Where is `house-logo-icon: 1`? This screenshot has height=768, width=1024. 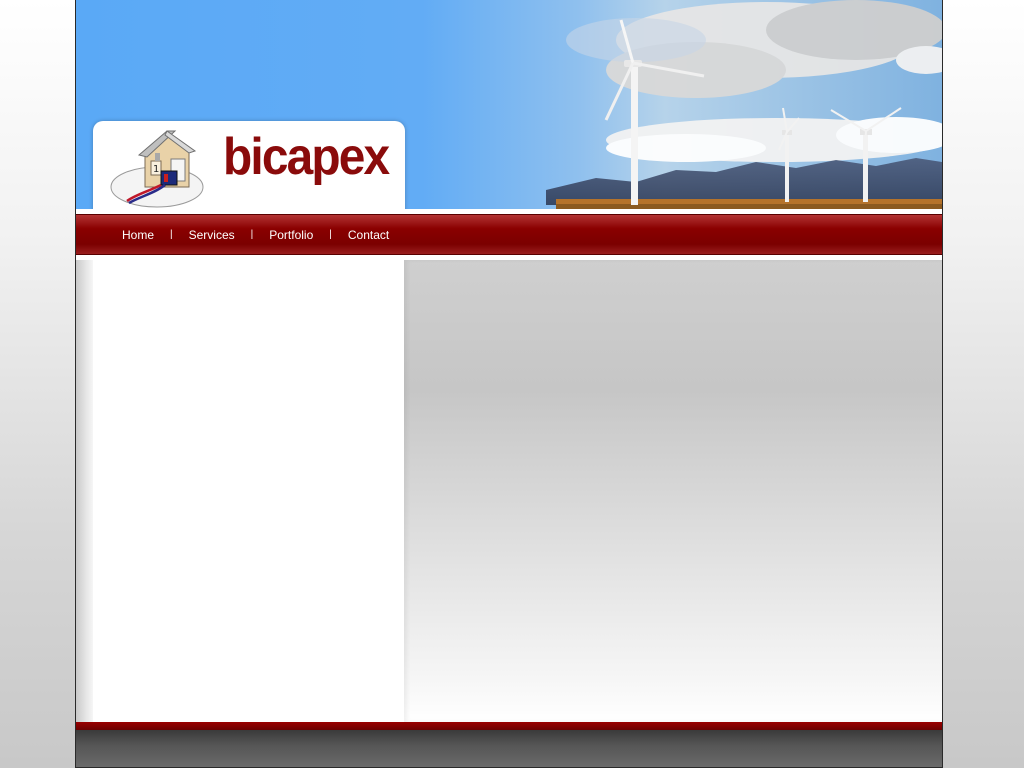 house-logo-icon: 1 is located at coordinates (157, 169).